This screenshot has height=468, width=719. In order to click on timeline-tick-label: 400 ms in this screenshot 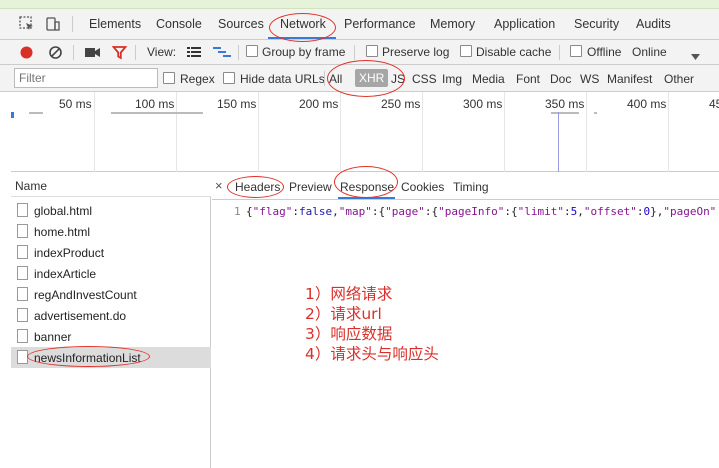, I will do `click(647, 104)`.